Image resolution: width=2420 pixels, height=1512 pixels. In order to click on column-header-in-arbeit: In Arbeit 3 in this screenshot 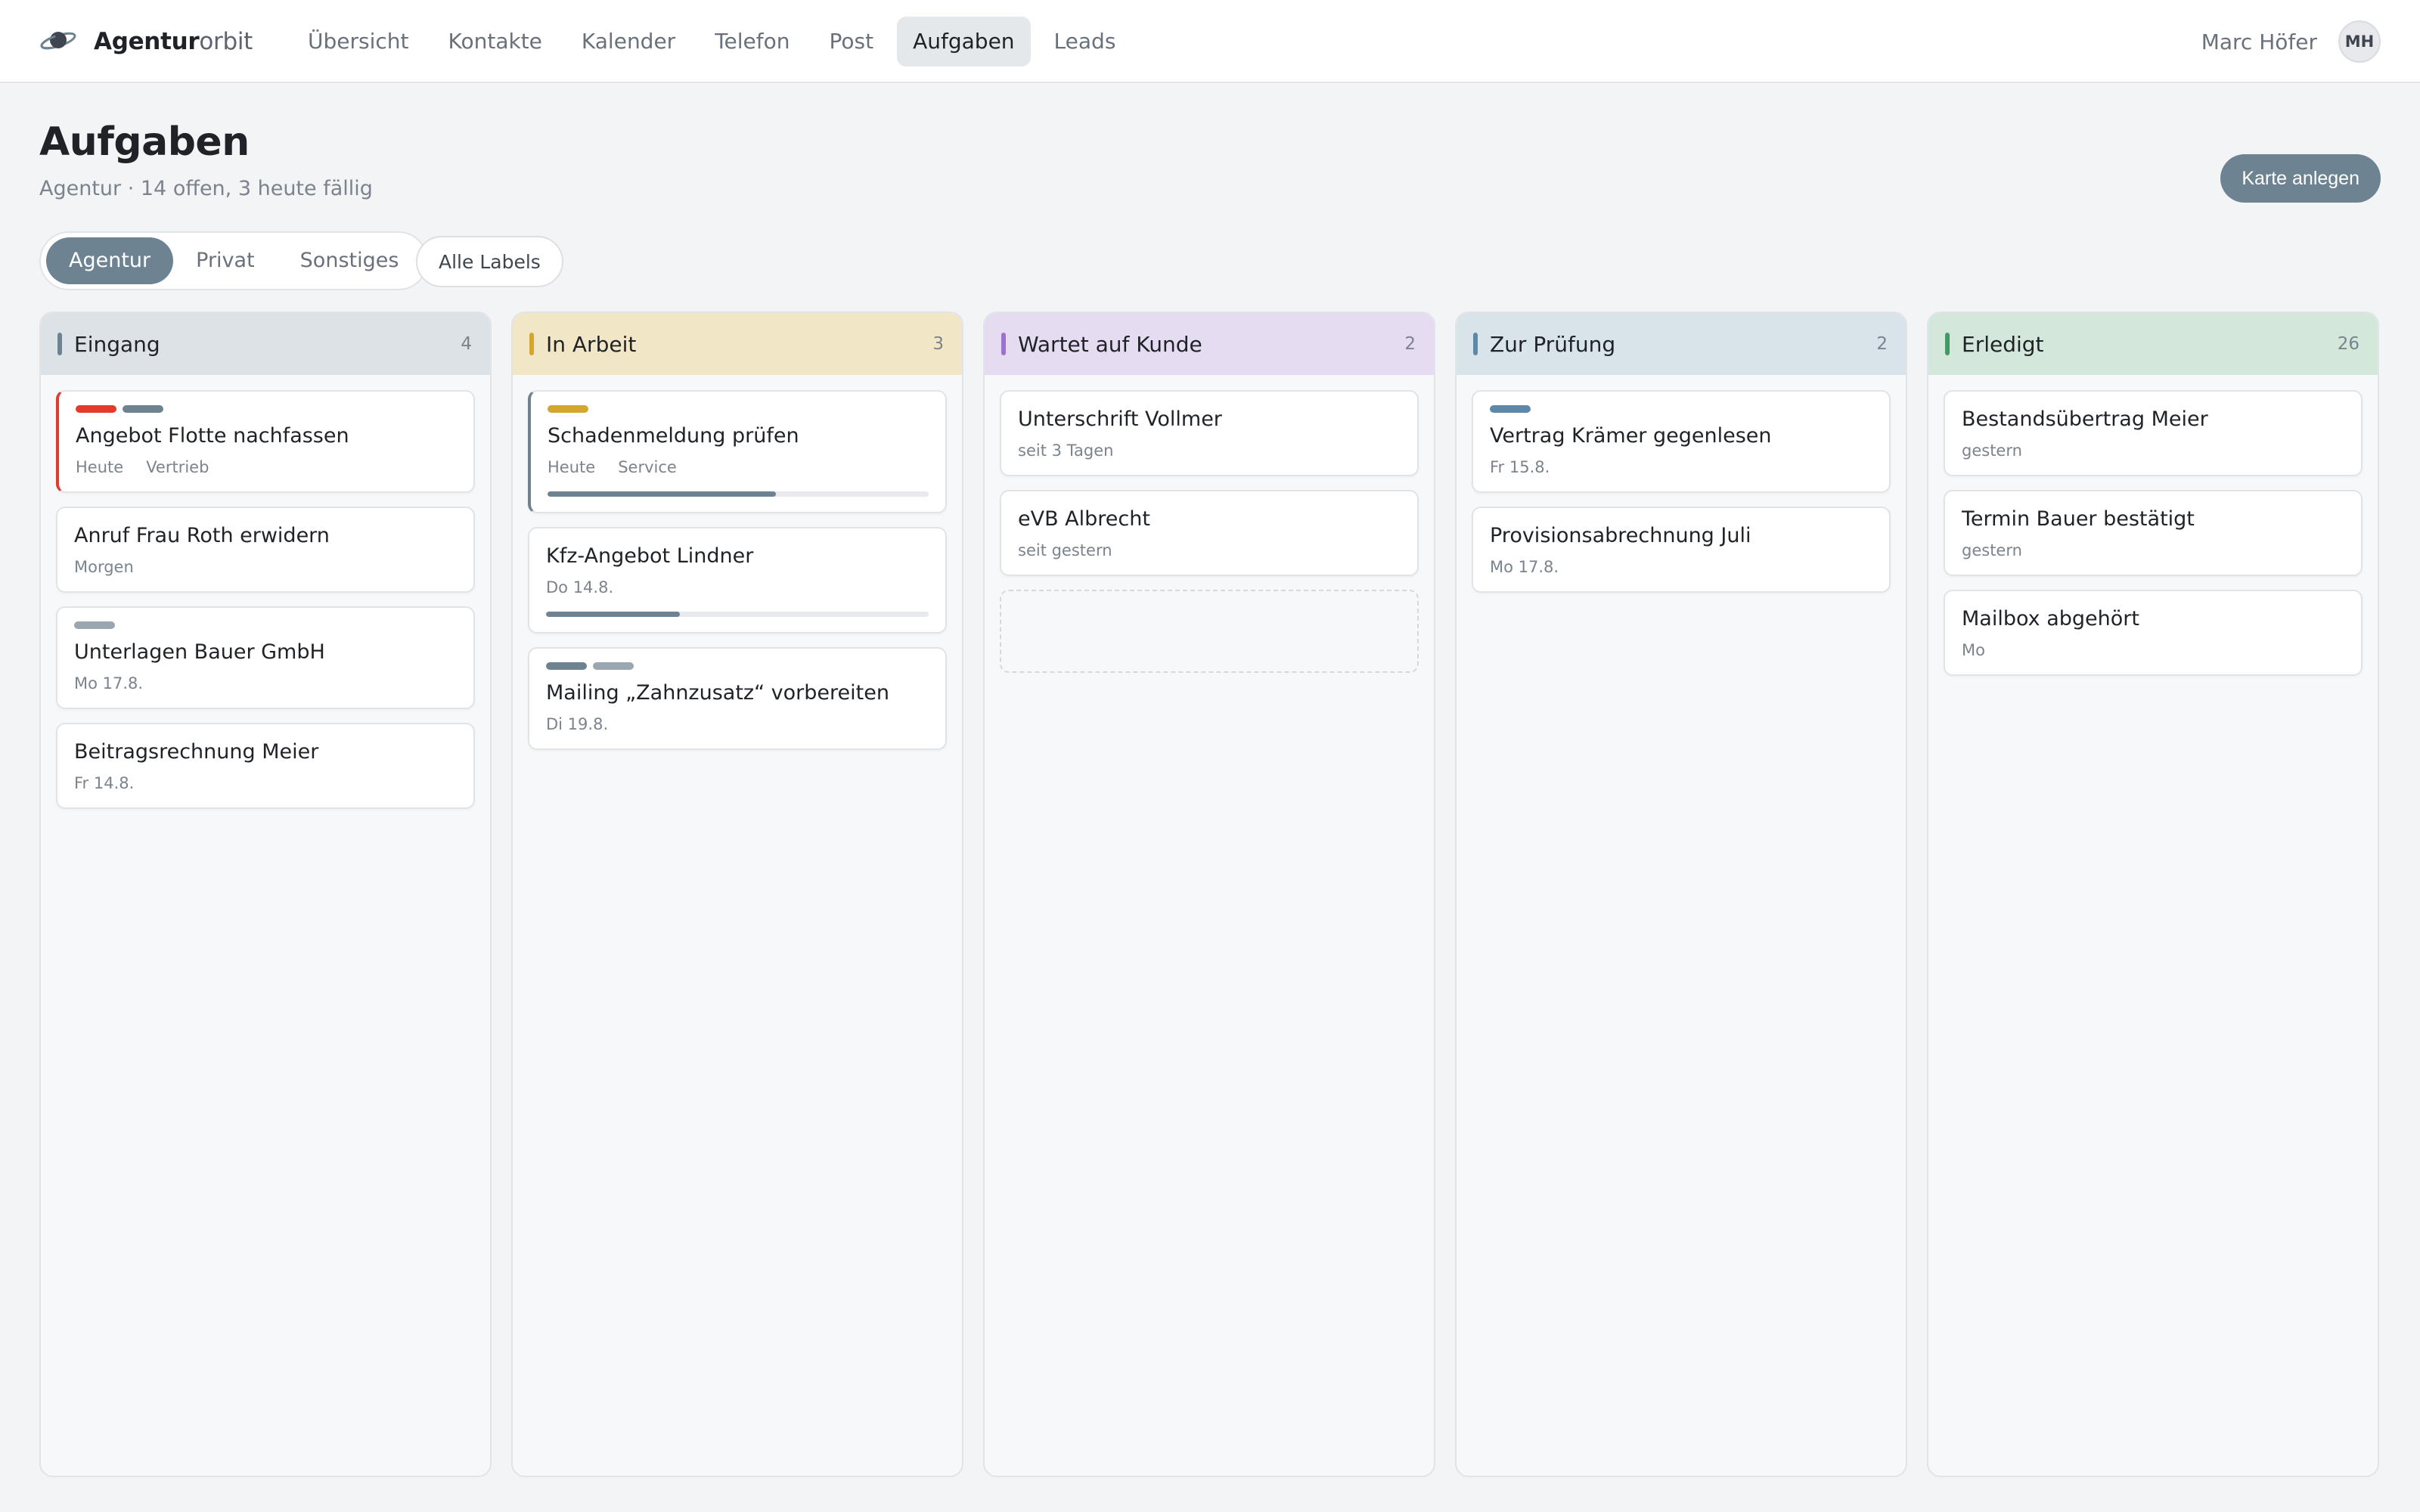, I will do `click(737, 344)`.